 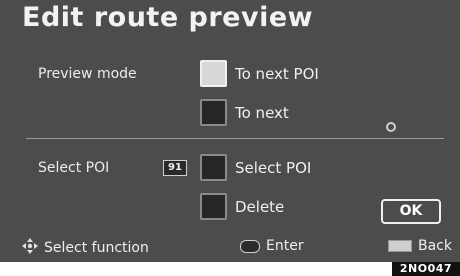 What do you see at coordinates (250, 246) in the screenshot?
I see `enter-button-icon` at bounding box center [250, 246].